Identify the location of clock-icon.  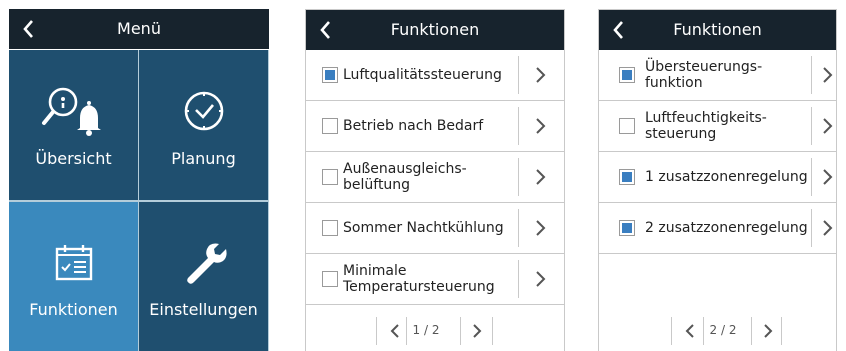
(203, 111).